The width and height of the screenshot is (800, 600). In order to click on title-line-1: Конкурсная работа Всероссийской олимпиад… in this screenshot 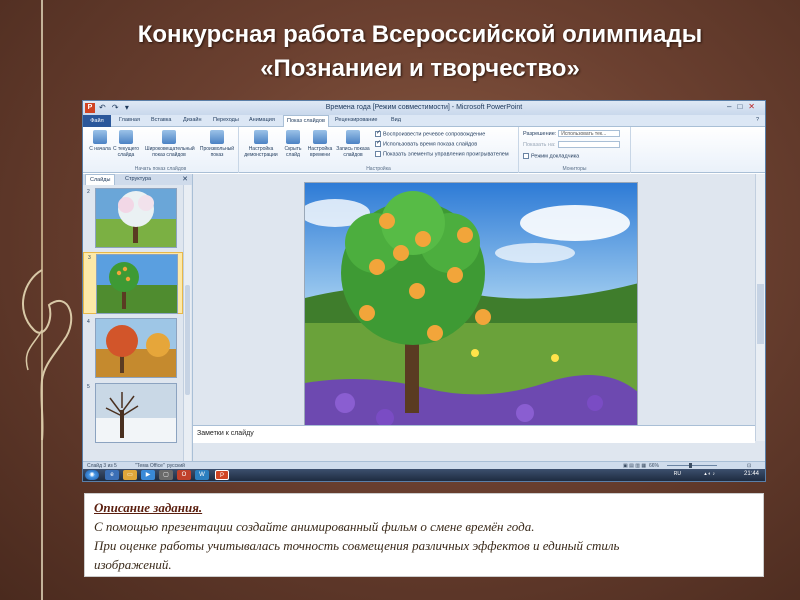, I will do `click(420, 34)`.